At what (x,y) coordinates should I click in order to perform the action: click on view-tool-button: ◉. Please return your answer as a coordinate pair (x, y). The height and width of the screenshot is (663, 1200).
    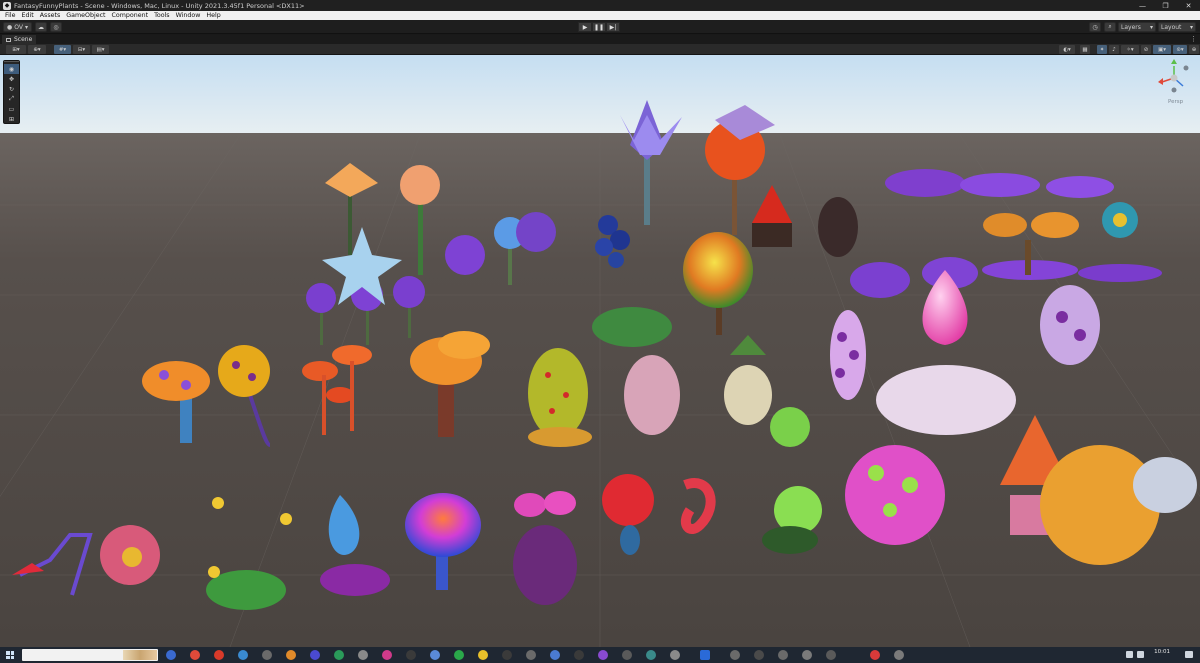
    Looking at the image, I should click on (11, 69).